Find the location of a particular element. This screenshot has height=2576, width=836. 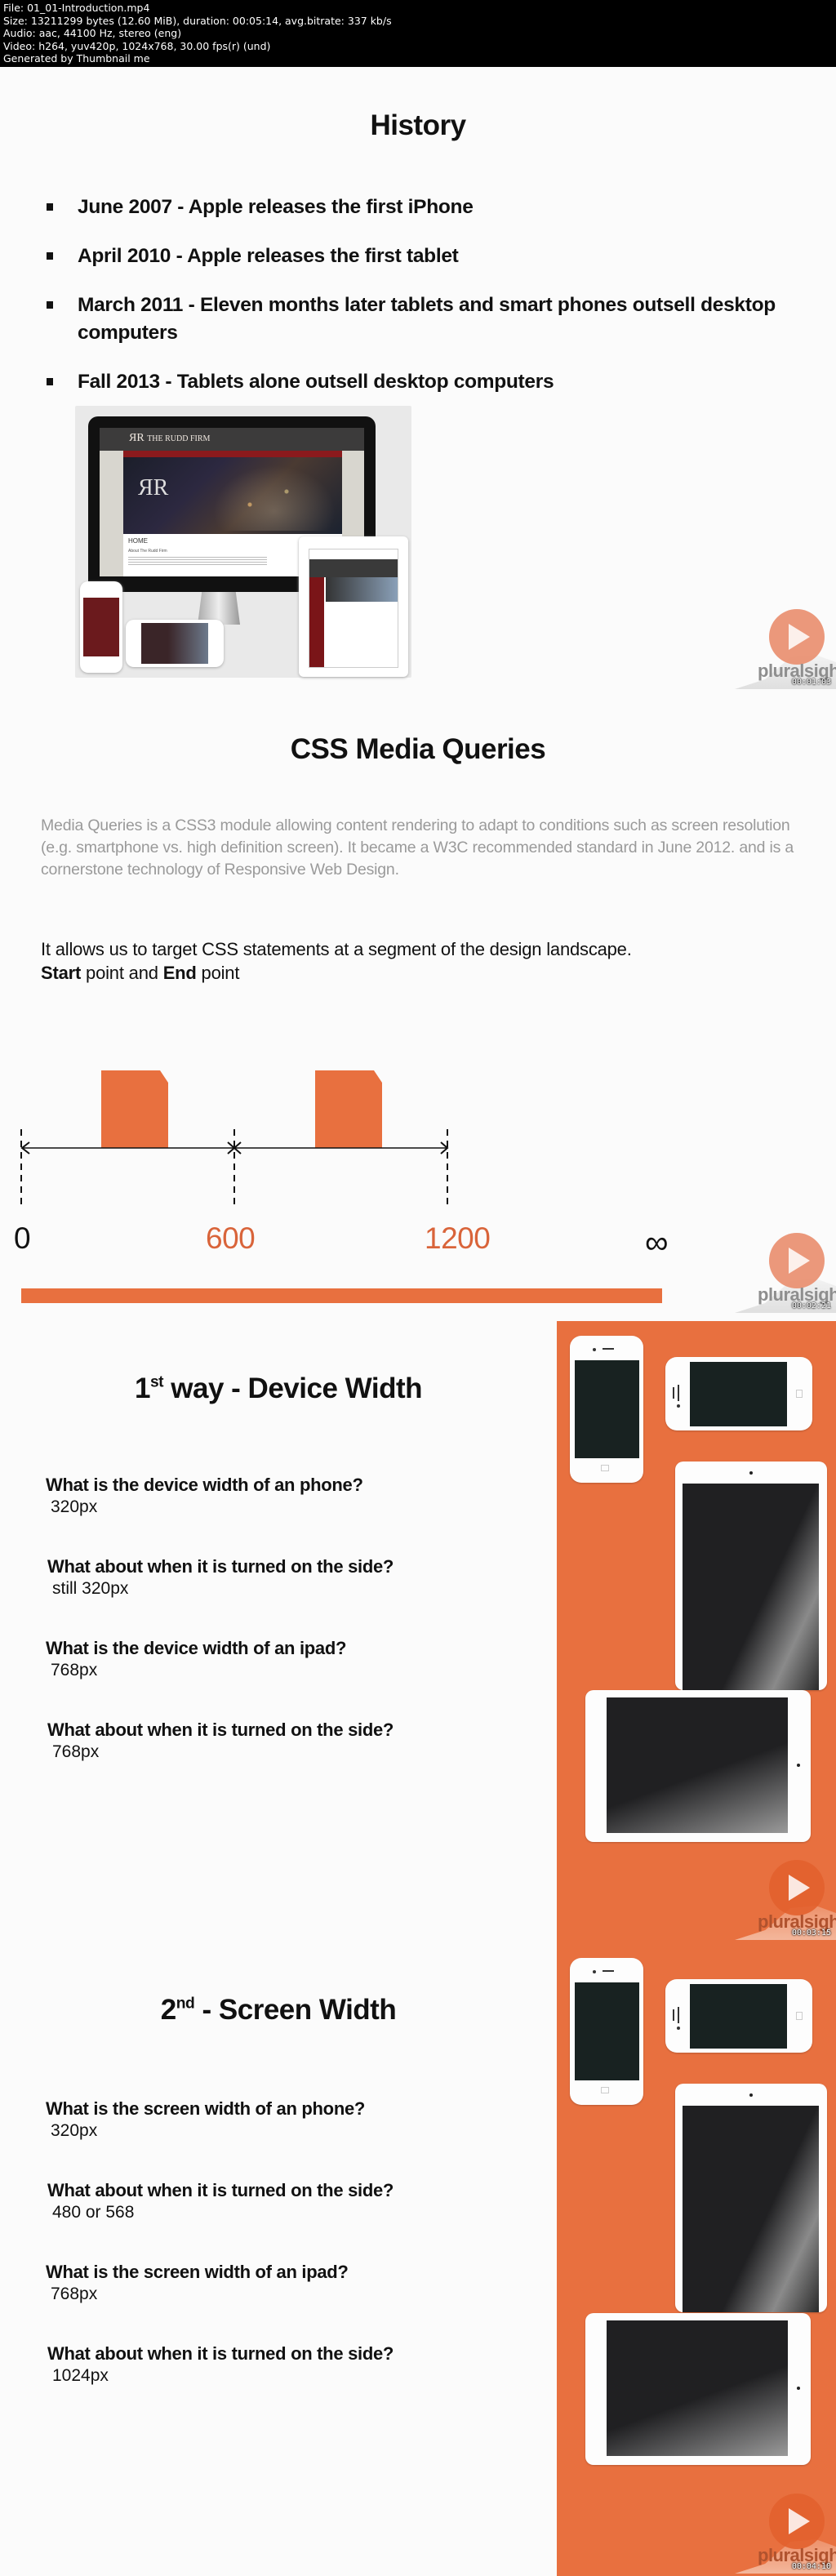

breakpoint-label-infinity: ∞ is located at coordinates (657, 1243).